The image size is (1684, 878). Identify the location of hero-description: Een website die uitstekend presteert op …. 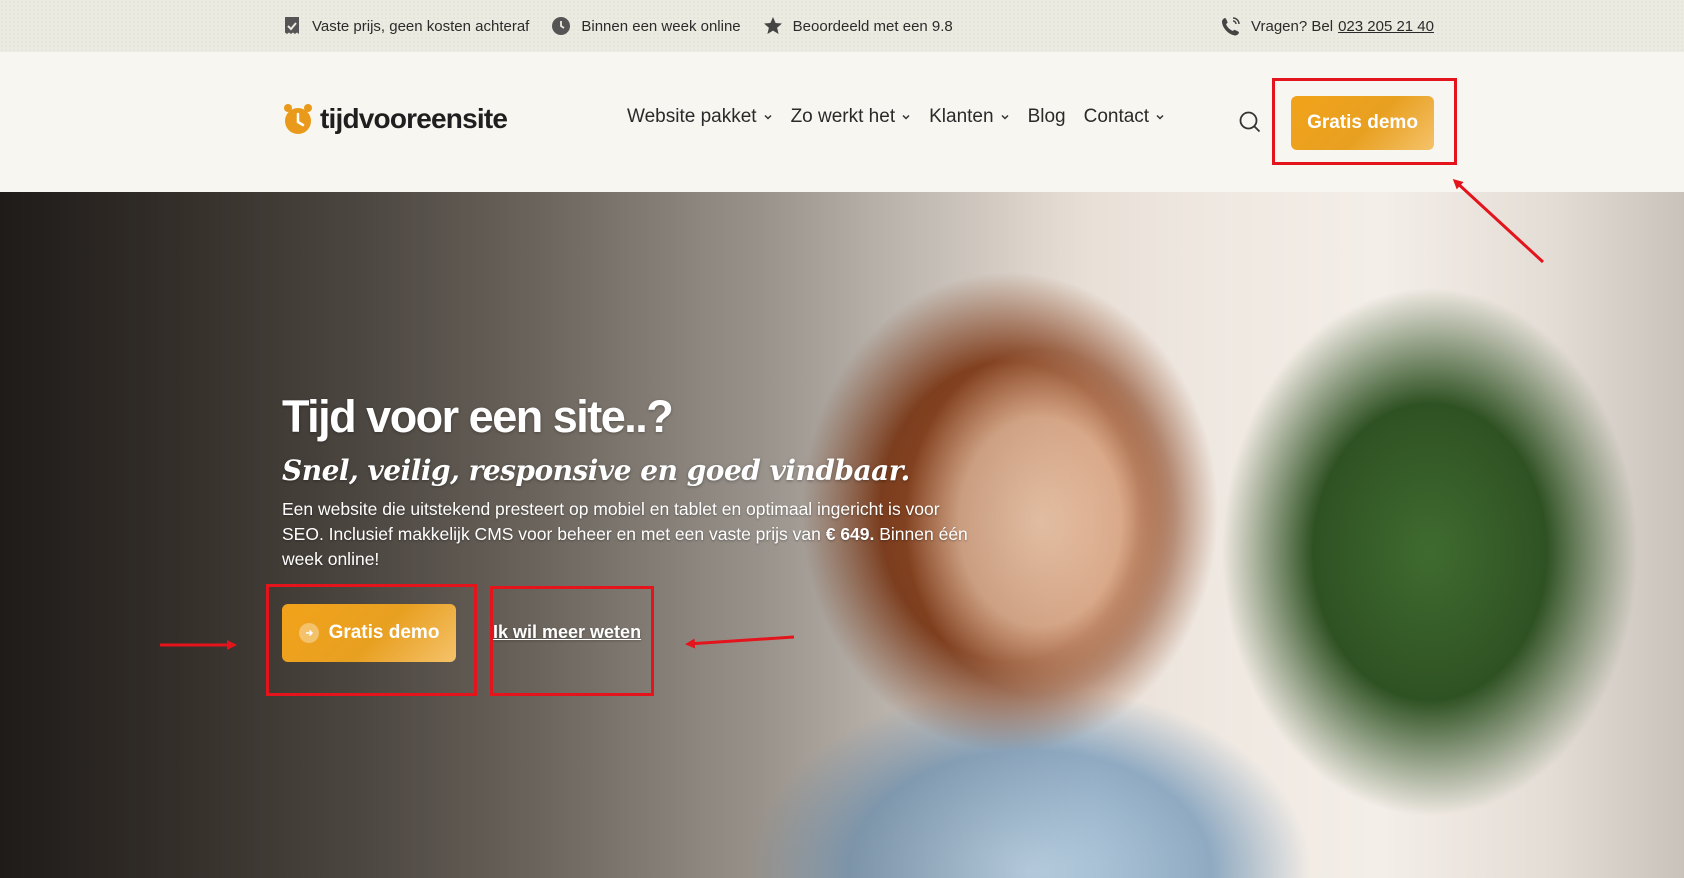
(632, 535).